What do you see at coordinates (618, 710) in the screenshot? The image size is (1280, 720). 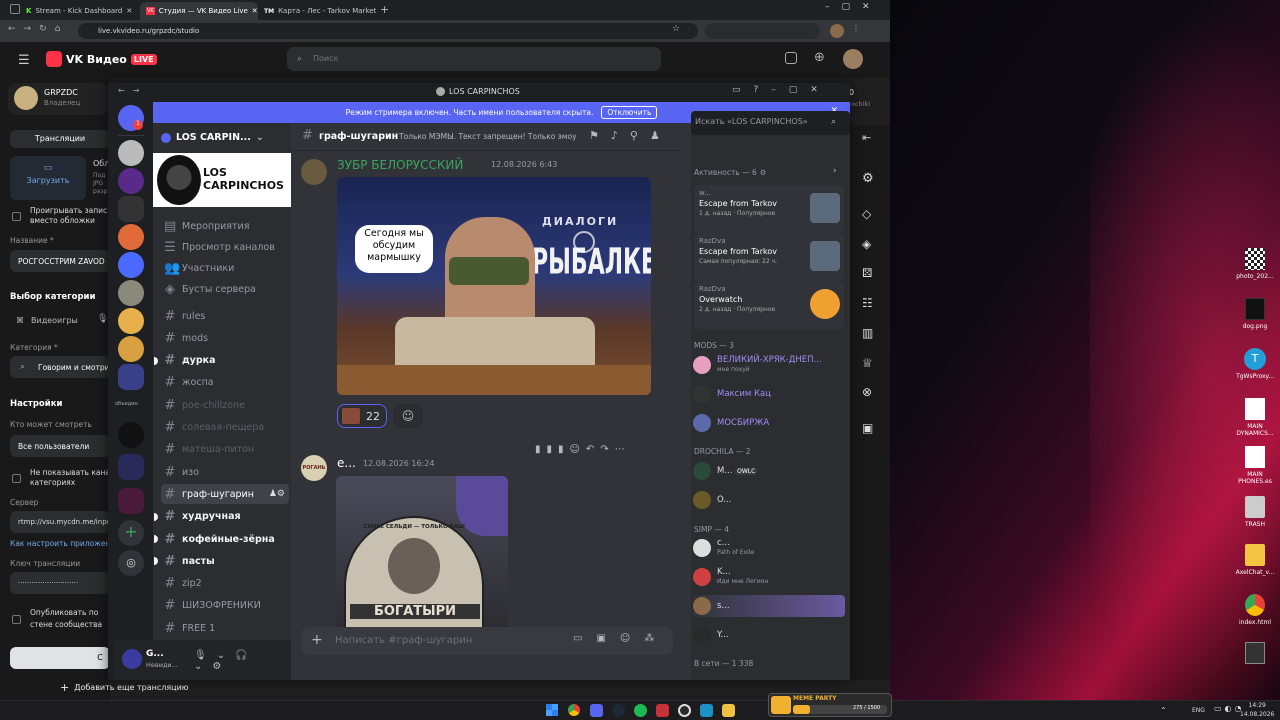 I see `steam-icon` at bounding box center [618, 710].